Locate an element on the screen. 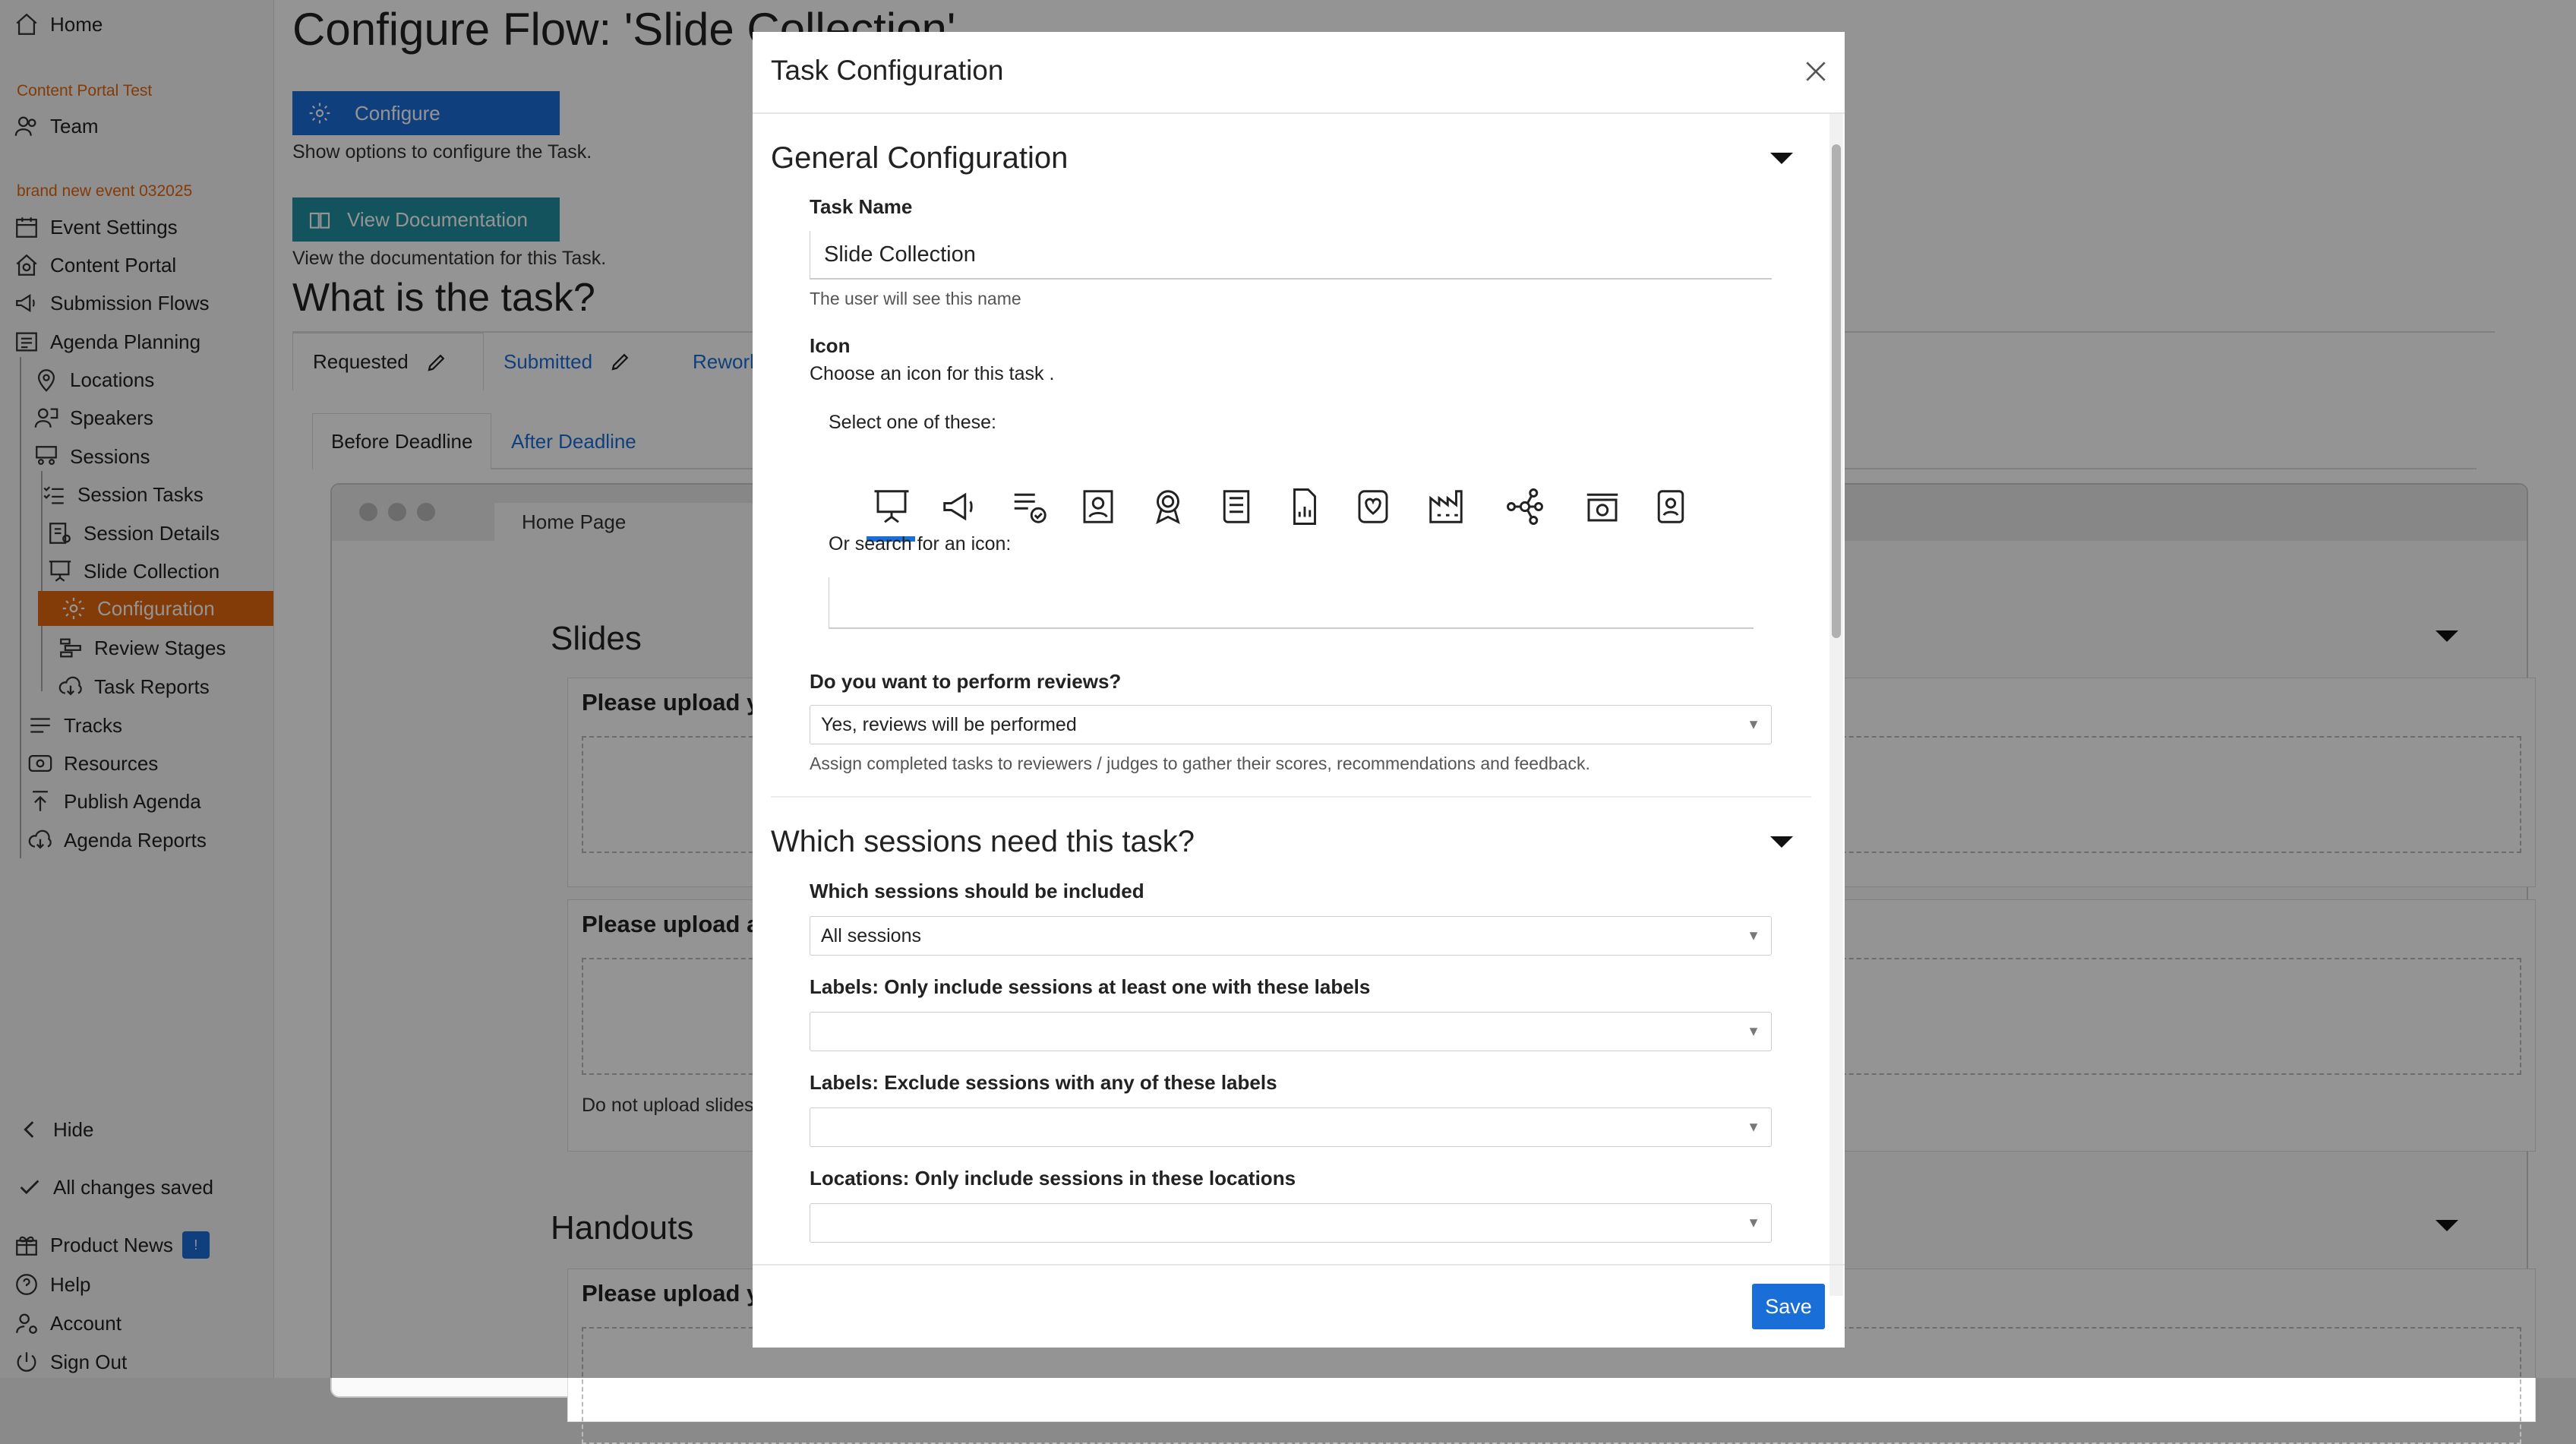  labels-include-select: ▼ is located at coordinates (1291, 1032).